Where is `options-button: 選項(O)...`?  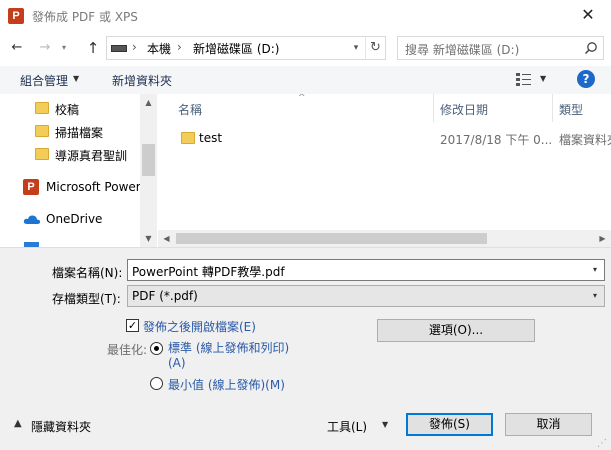
options-button: 選項(O)... is located at coordinates (456, 330).